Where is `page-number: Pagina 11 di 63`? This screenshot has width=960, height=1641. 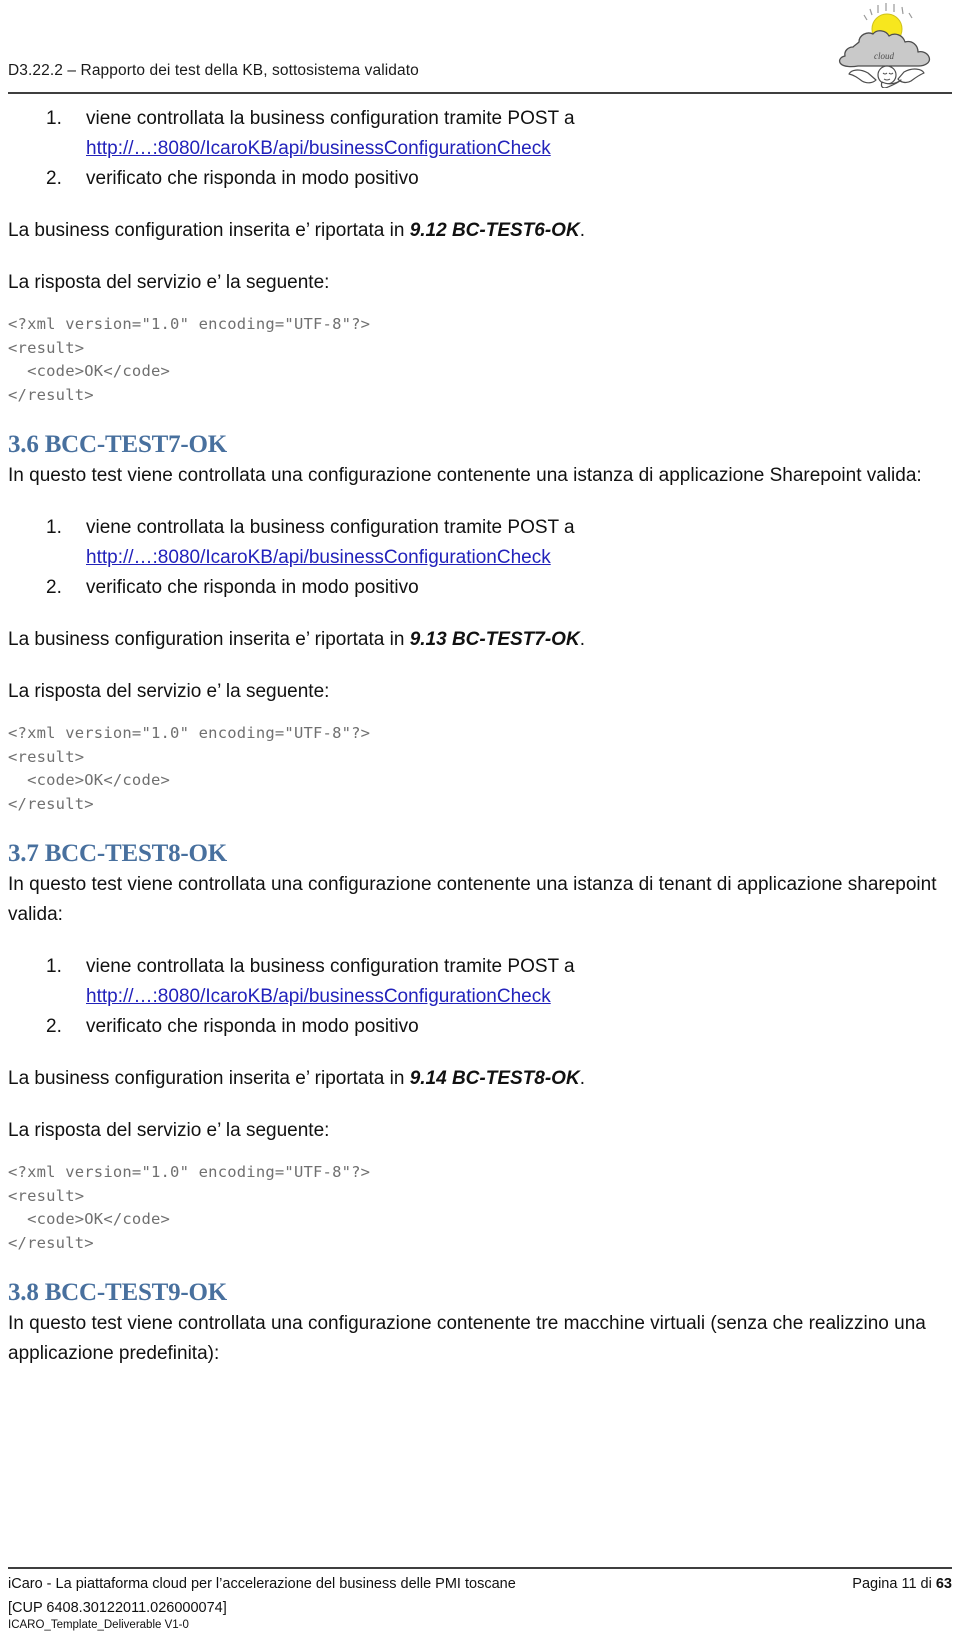 page-number: Pagina 11 di 63 is located at coordinates (902, 1584).